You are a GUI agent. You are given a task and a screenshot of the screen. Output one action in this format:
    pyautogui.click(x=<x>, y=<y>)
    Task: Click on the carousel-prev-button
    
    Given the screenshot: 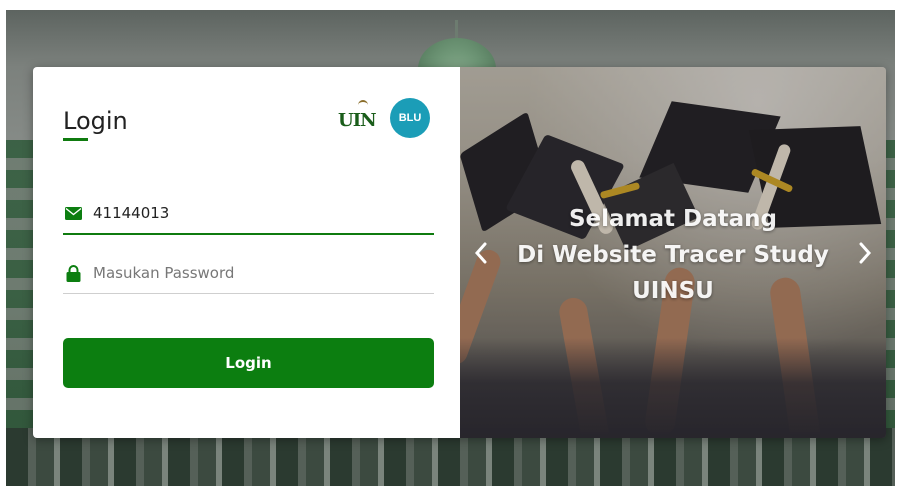 What is the action you would take?
    pyautogui.click(x=481, y=253)
    